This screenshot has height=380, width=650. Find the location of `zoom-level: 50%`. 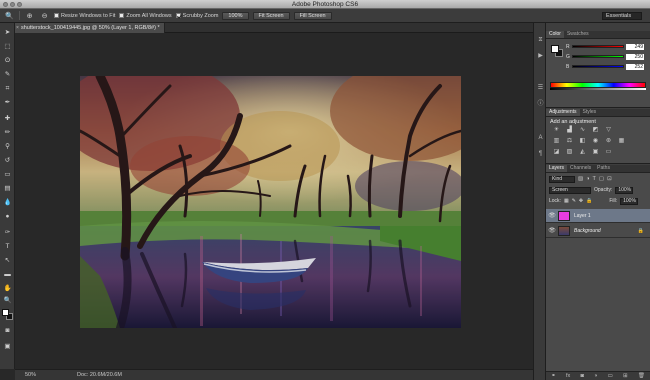

zoom-level: 50% is located at coordinates (30, 375).